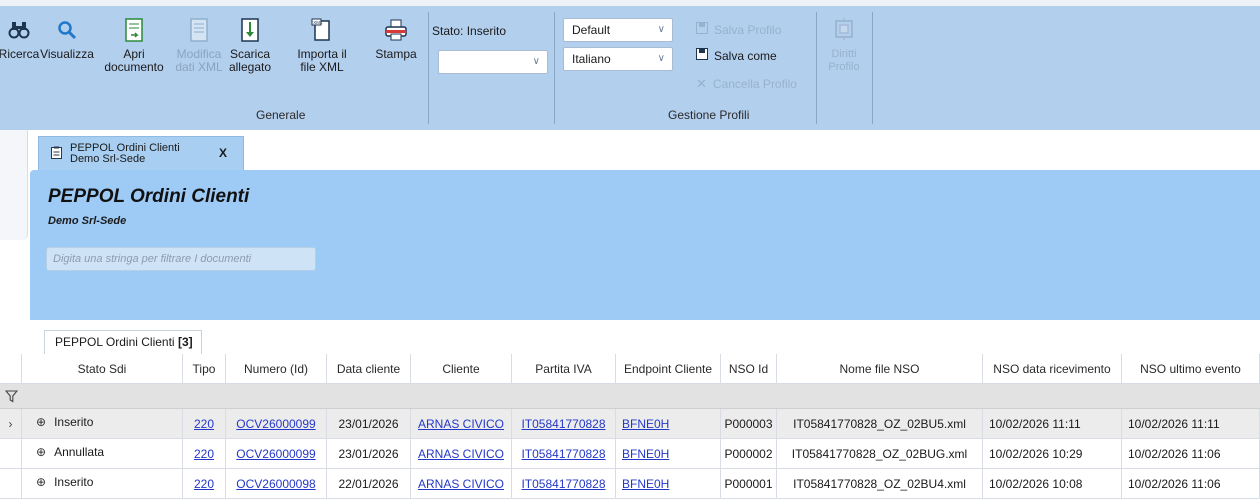 Image resolution: width=1260 pixels, height=500 pixels. I want to click on page-subtitle: Demo Srl-Sede, so click(87, 221).